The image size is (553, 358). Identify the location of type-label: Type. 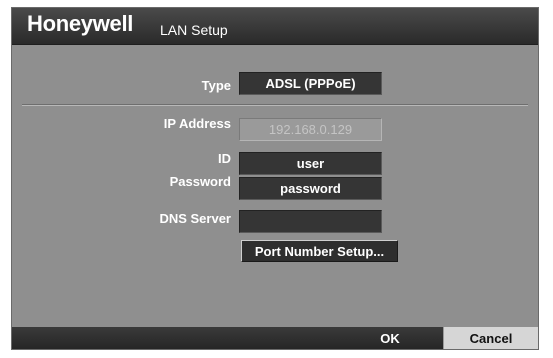
(216, 85).